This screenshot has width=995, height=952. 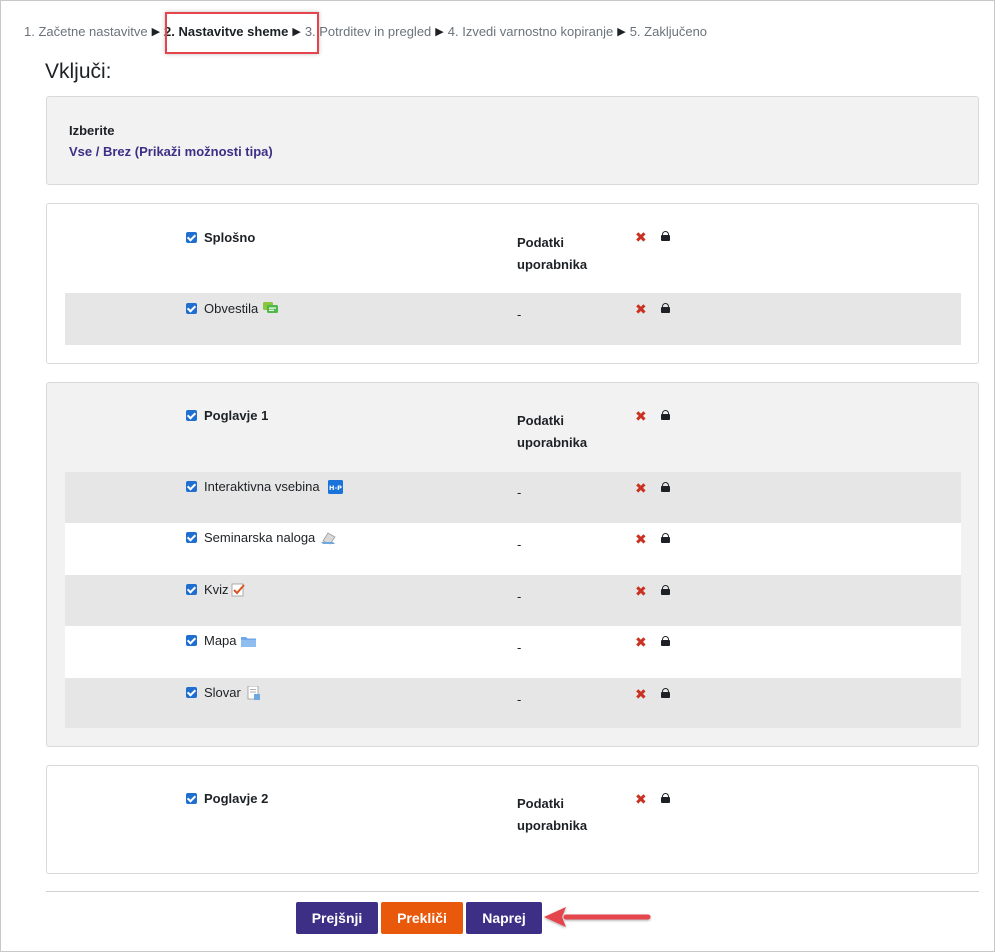 What do you see at coordinates (230, 237) in the screenshot?
I see `section-title: Splošno` at bounding box center [230, 237].